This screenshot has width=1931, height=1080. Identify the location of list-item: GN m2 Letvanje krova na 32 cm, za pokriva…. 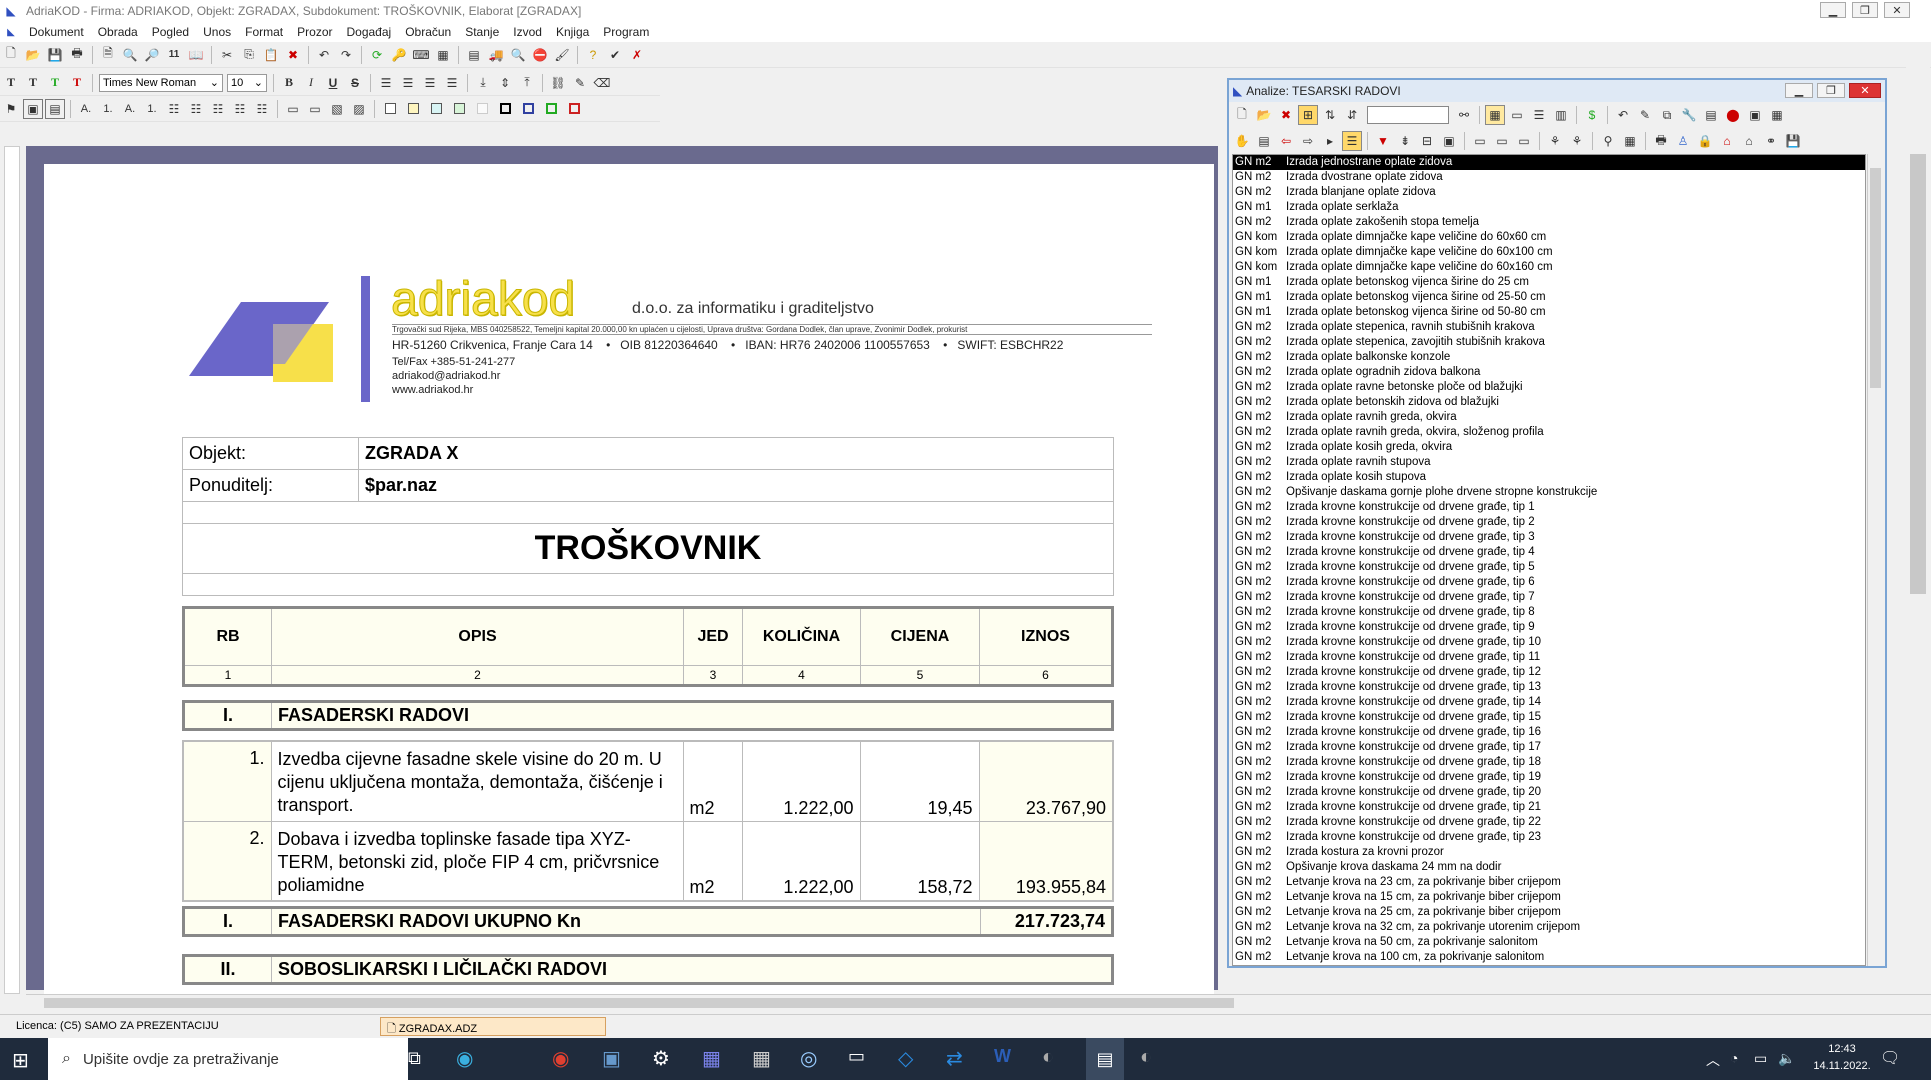
(1549, 927).